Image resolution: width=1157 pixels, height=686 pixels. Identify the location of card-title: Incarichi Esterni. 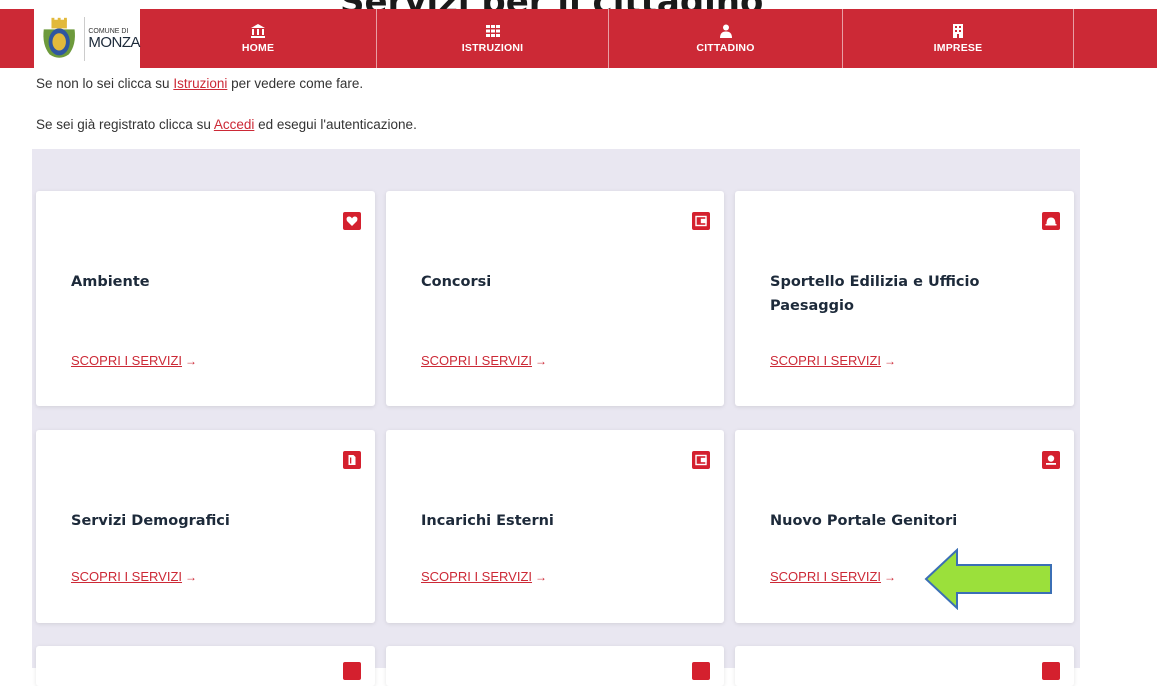
(487, 521).